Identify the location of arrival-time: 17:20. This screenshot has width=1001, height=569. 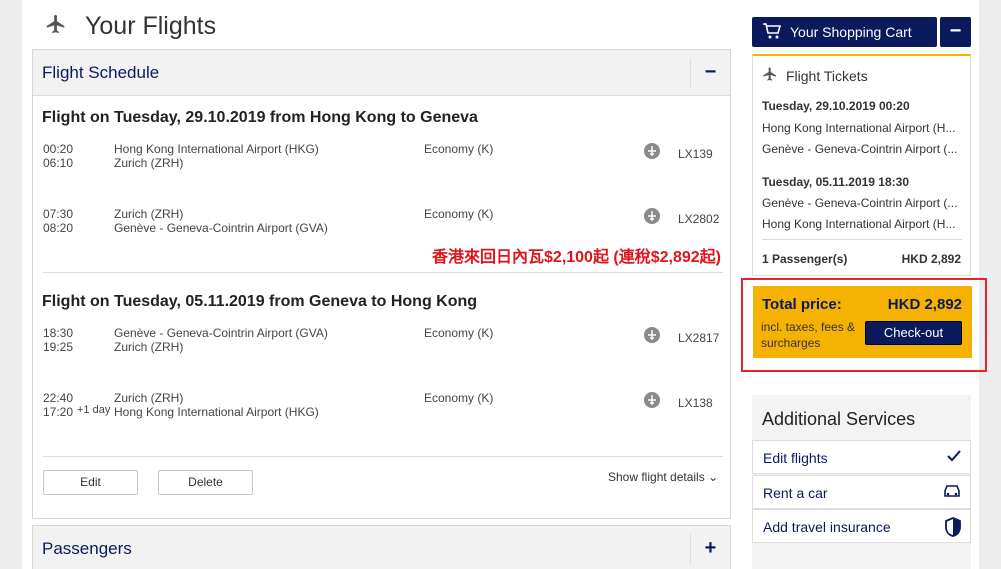
(58, 412).